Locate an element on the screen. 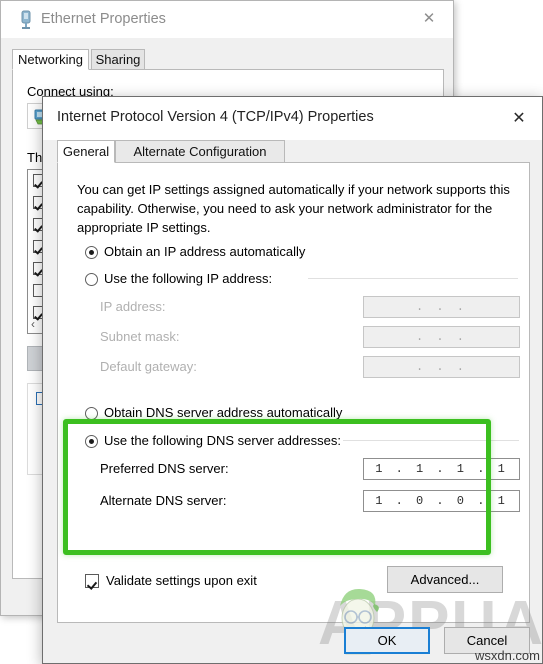  ip-address-field-row: IP address: . . . is located at coordinates (310, 307).